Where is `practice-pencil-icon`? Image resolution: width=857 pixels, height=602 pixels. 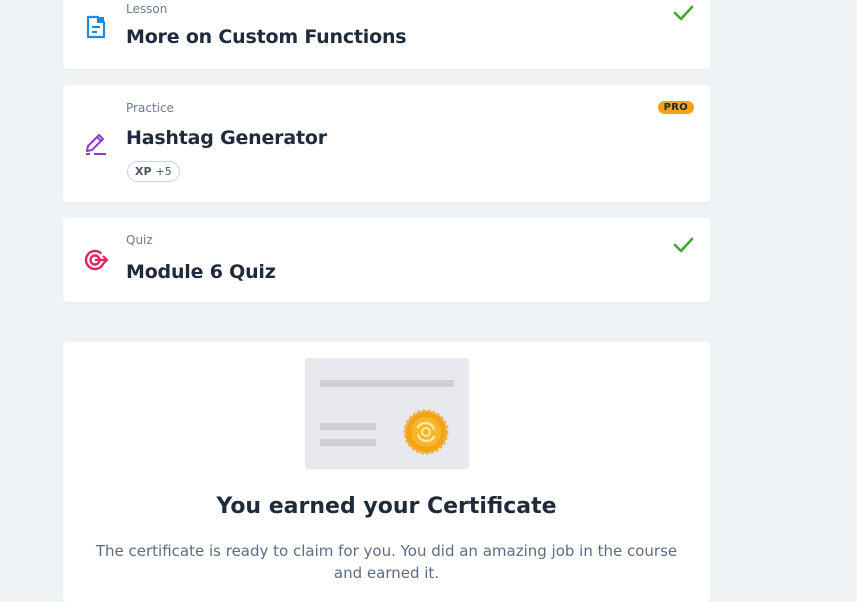
practice-pencil-icon is located at coordinates (96, 144).